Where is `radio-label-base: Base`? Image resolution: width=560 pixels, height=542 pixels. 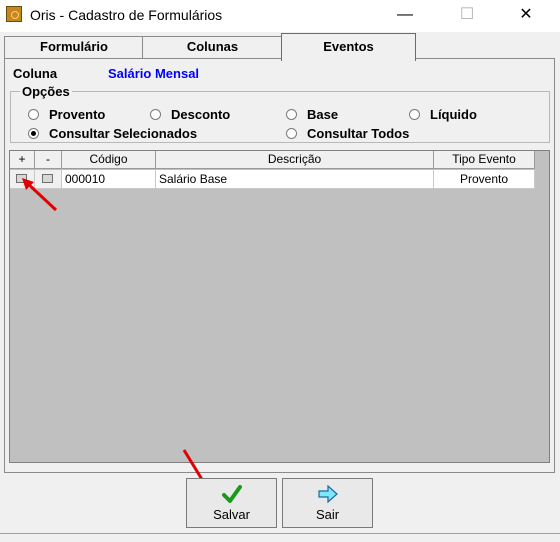
radio-label-base: Base is located at coordinates (323, 114).